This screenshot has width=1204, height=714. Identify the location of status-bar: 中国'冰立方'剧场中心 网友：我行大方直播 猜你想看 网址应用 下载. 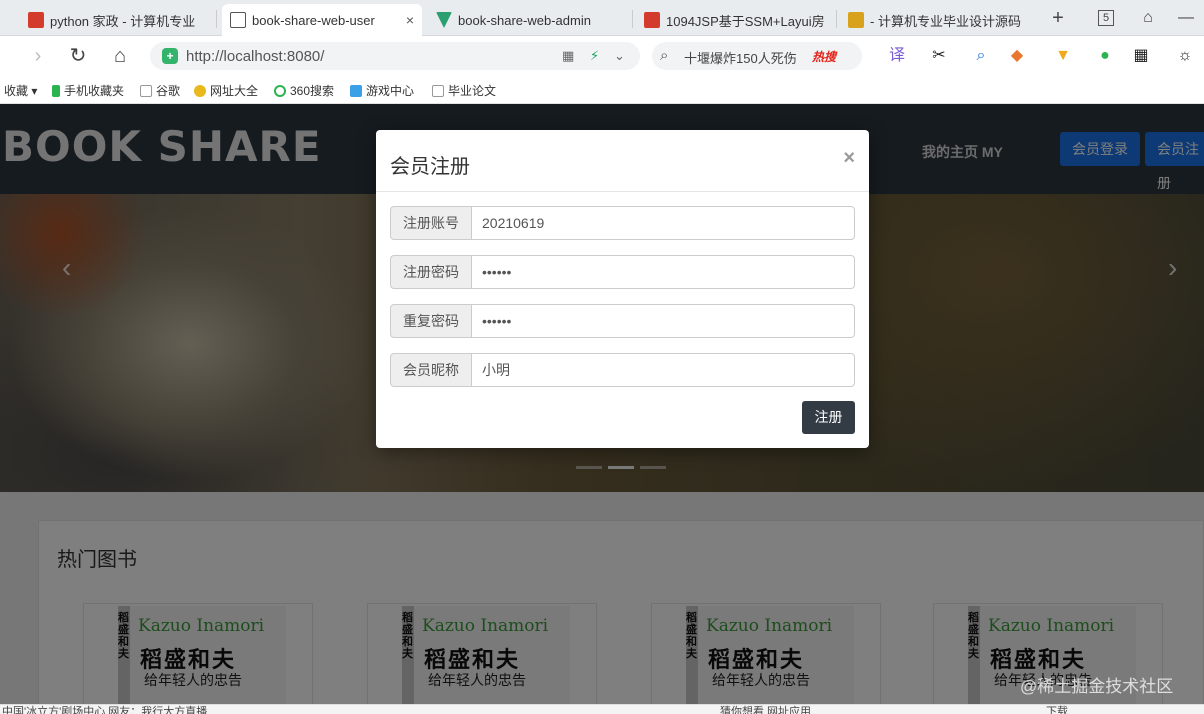
(602, 709).